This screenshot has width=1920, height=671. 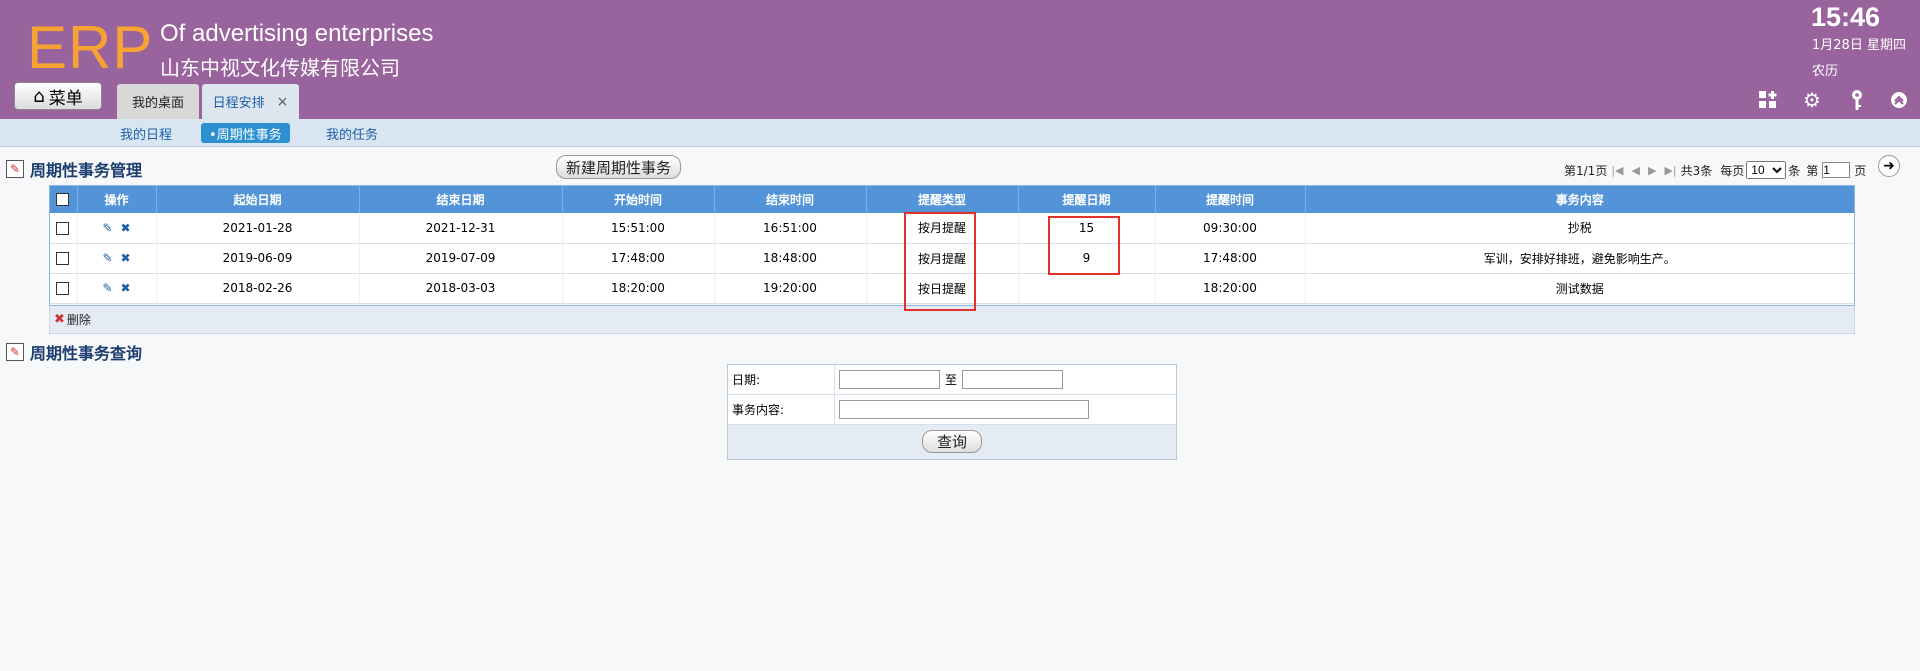 I want to click on end-date-input, so click(x=1013, y=379).